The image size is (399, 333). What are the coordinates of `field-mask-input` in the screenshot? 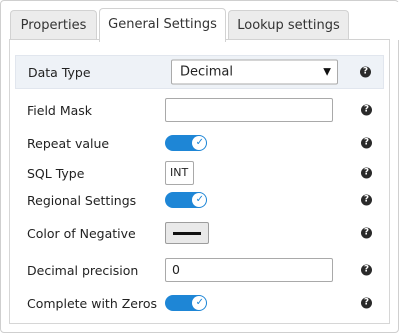 It's located at (249, 110).